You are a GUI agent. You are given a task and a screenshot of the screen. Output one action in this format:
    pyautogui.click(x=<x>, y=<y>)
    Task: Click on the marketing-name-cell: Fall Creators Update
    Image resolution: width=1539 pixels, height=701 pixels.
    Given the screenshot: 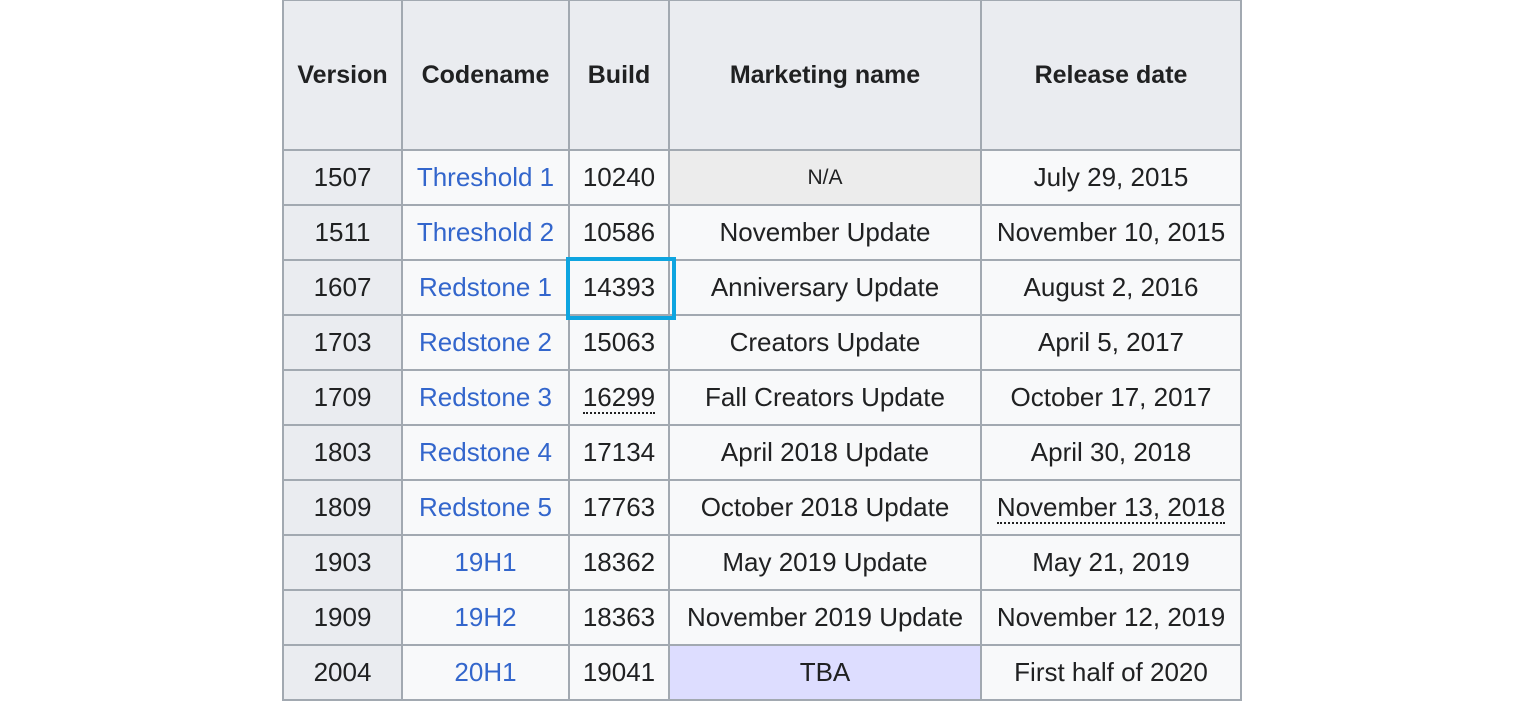 What is the action you would take?
    pyautogui.click(x=825, y=397)
    